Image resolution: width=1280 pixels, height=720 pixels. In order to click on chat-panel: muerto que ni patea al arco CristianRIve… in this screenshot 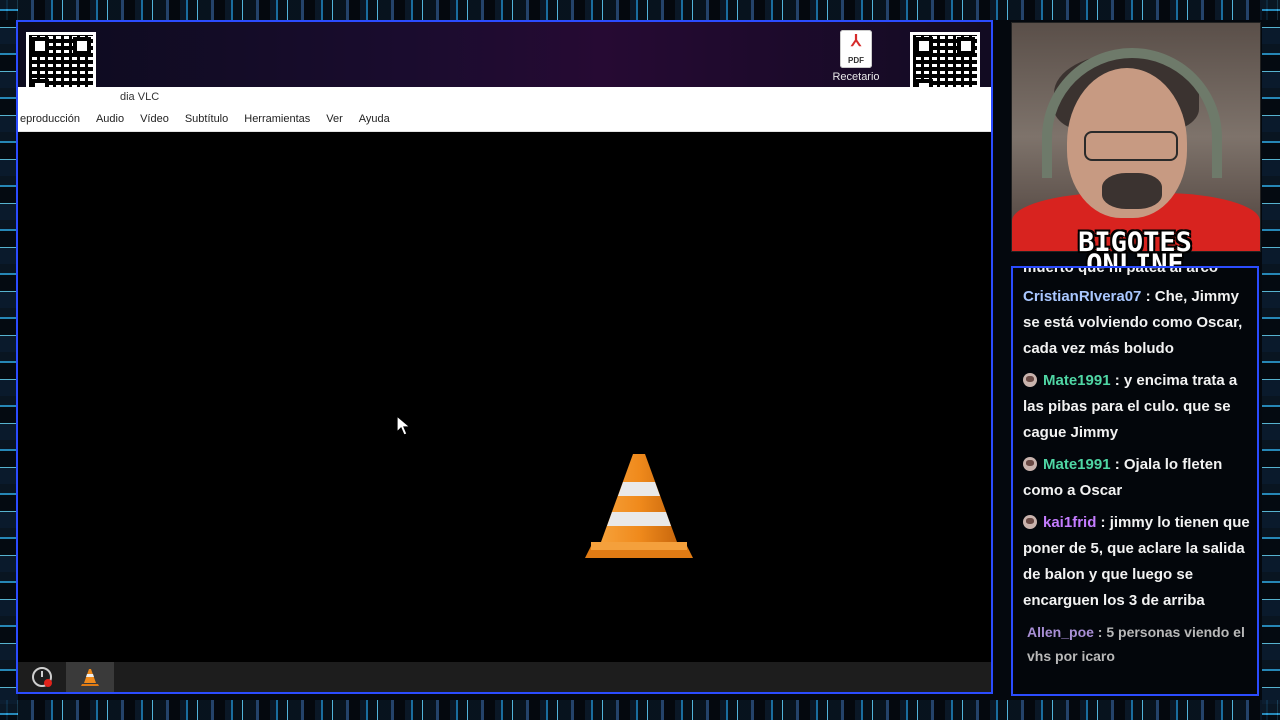, I will do `click(1135, 481)`.